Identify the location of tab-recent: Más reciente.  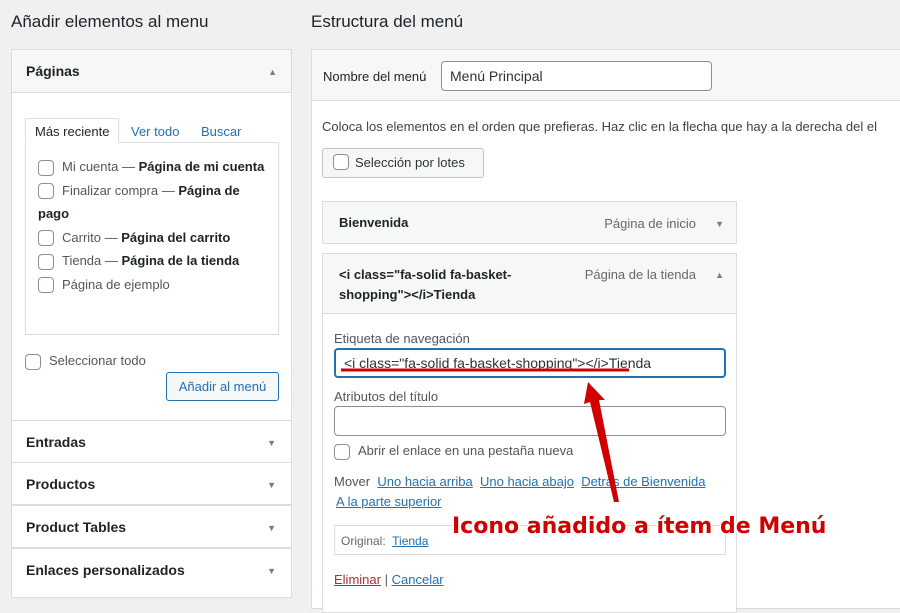
(72, 130).